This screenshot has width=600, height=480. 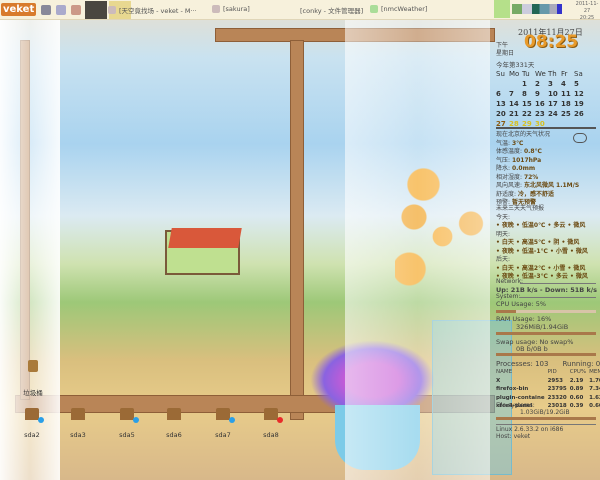 I want to click on forecast-line: • 白天 • 高温2℃ • 小雪 • 微风, so click(x=541, y=268).